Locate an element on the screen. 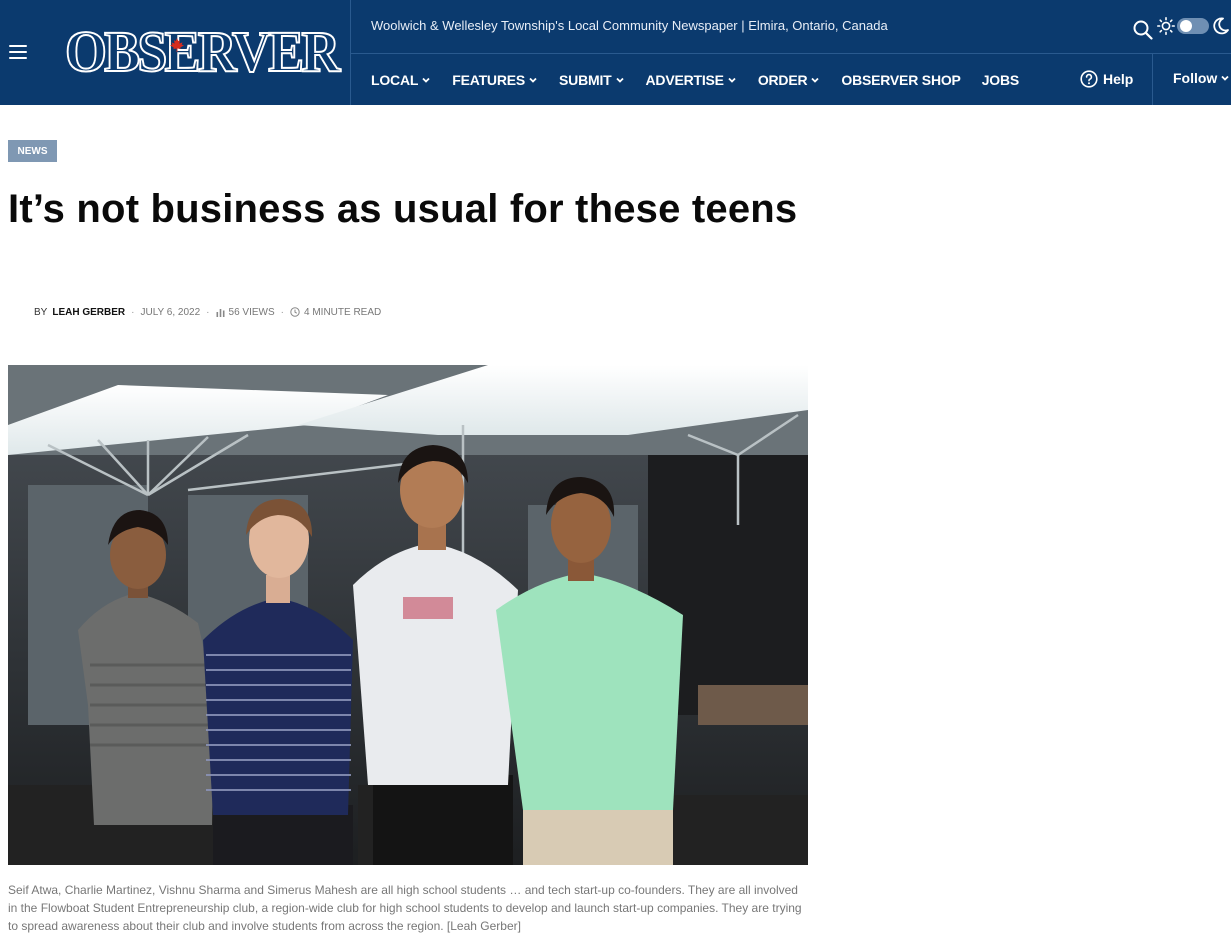 This screenshot has height=936, width=1231. nav-item-label: JOBS is located at coordinates (1000, 79).